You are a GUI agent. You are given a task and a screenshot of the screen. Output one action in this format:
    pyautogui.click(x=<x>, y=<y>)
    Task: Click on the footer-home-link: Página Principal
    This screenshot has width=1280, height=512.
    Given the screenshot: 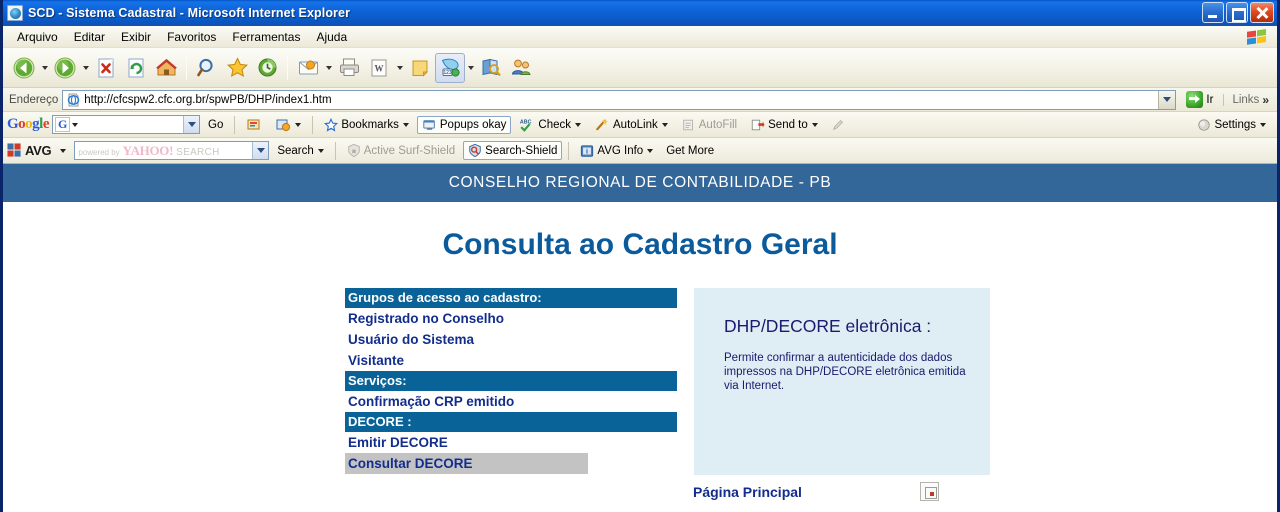 What is the action you would take?
    pyautogui.click(x=747, y=492)
    